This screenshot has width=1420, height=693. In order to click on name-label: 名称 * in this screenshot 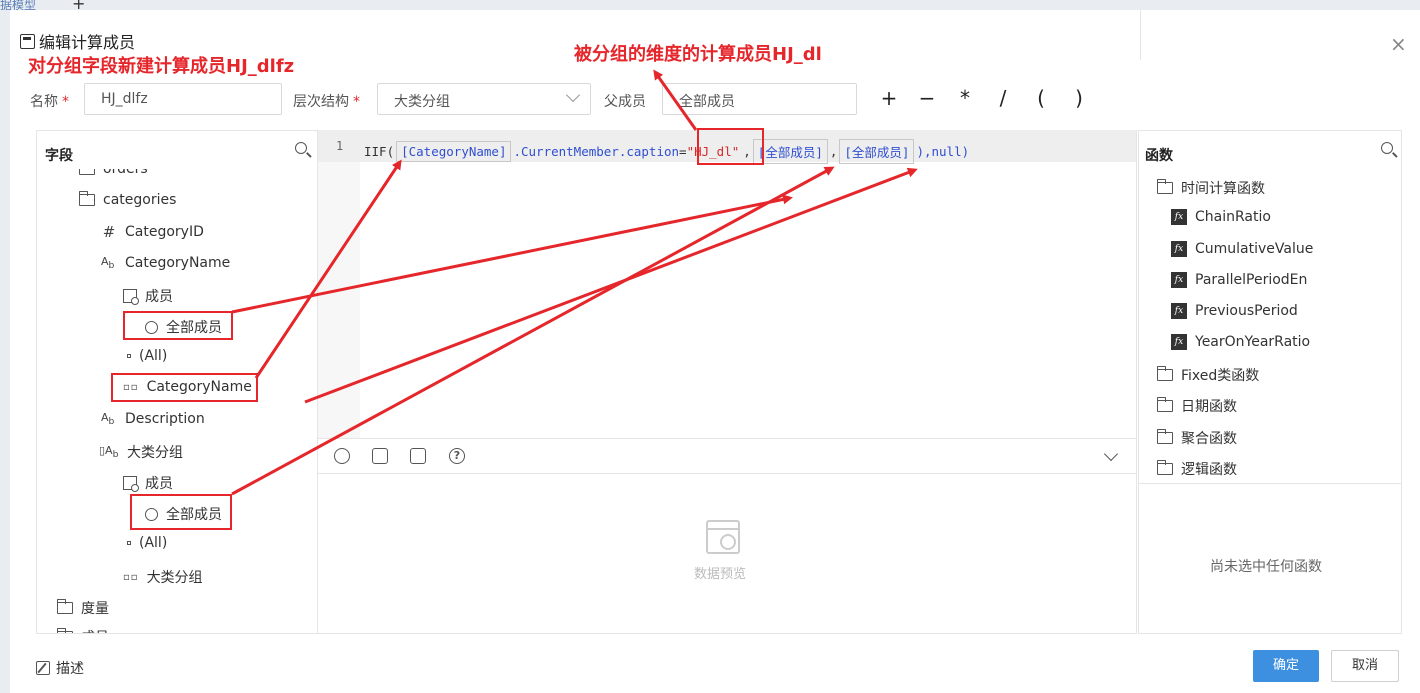, I will do `click(49, 102)`.